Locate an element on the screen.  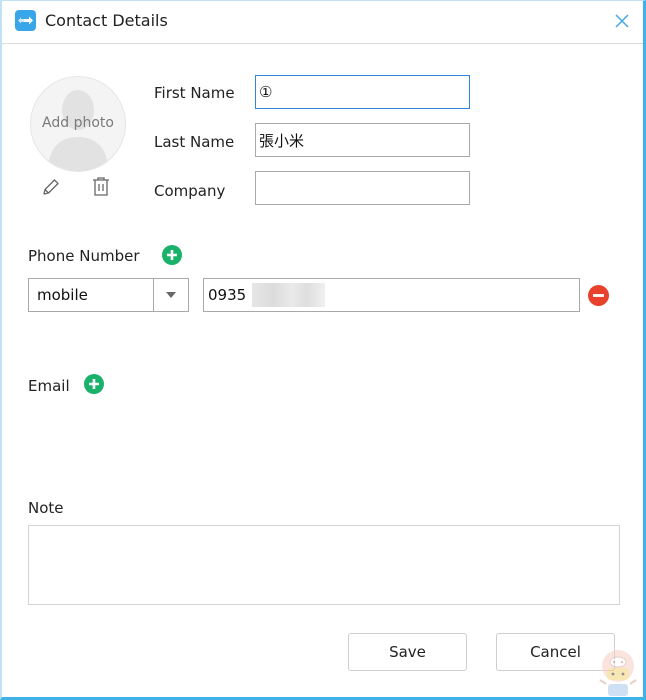
close-icon is located at coordinates (622, 21).